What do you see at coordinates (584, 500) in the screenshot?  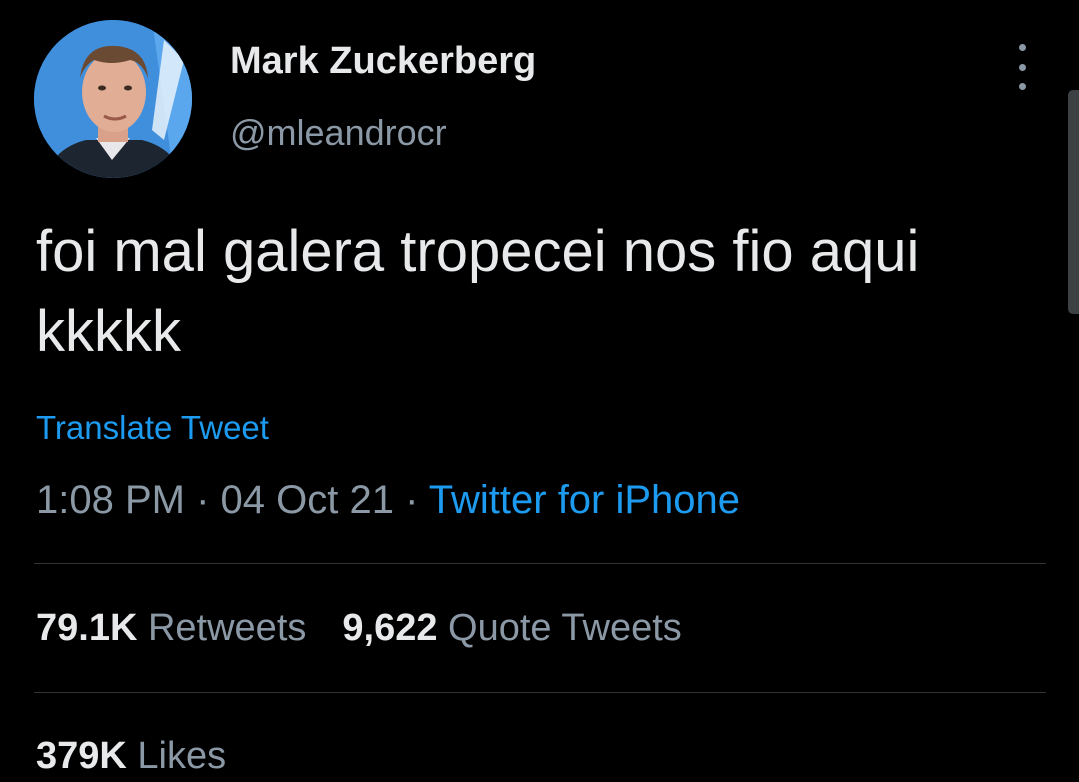 I see `tweet-source-link: Twitter for iPhone` at bounding box center [584, 500].